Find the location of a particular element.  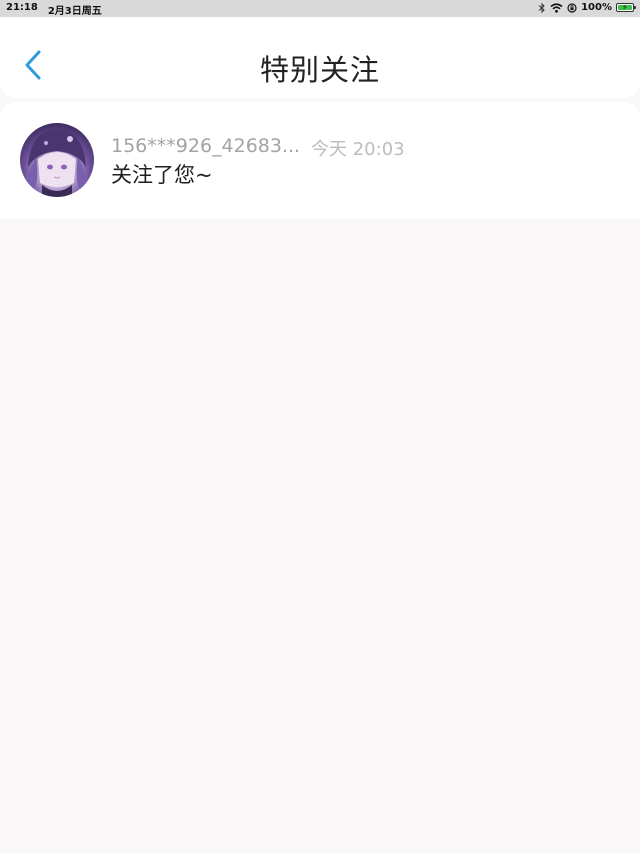

battery-percent: 100% is located at coordinates (596, 7).